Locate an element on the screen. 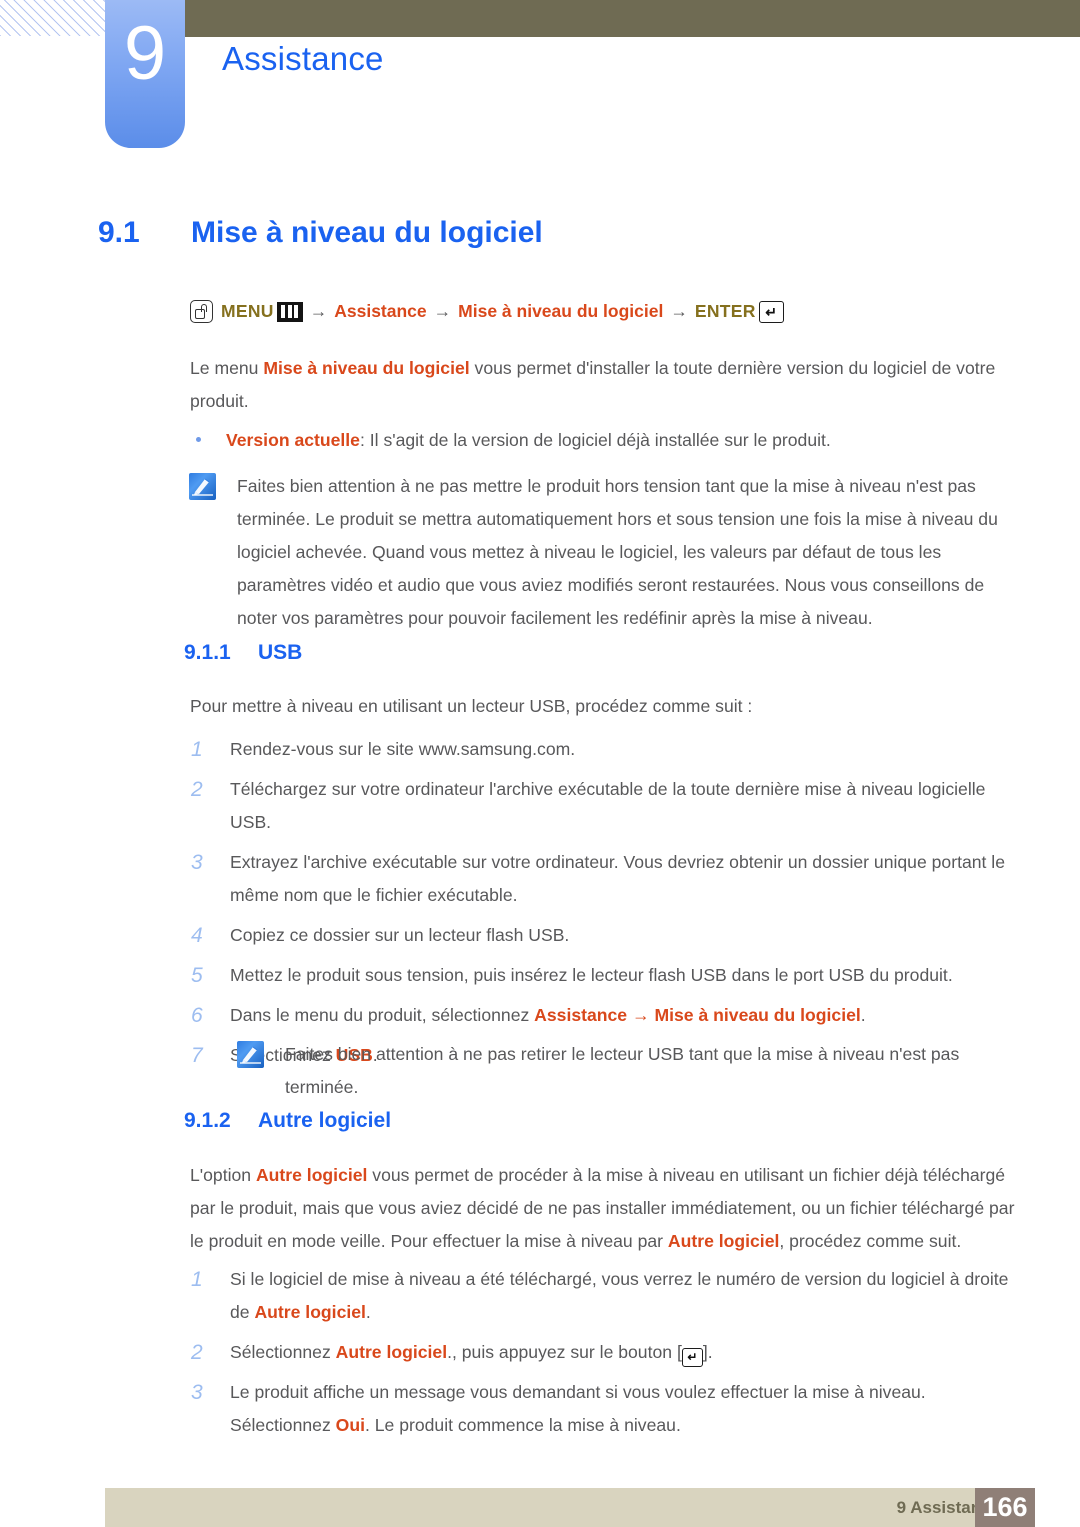 The height and width of the screenshot is (1527, 1080). press-button-icon is located at coordinates (201, 311).